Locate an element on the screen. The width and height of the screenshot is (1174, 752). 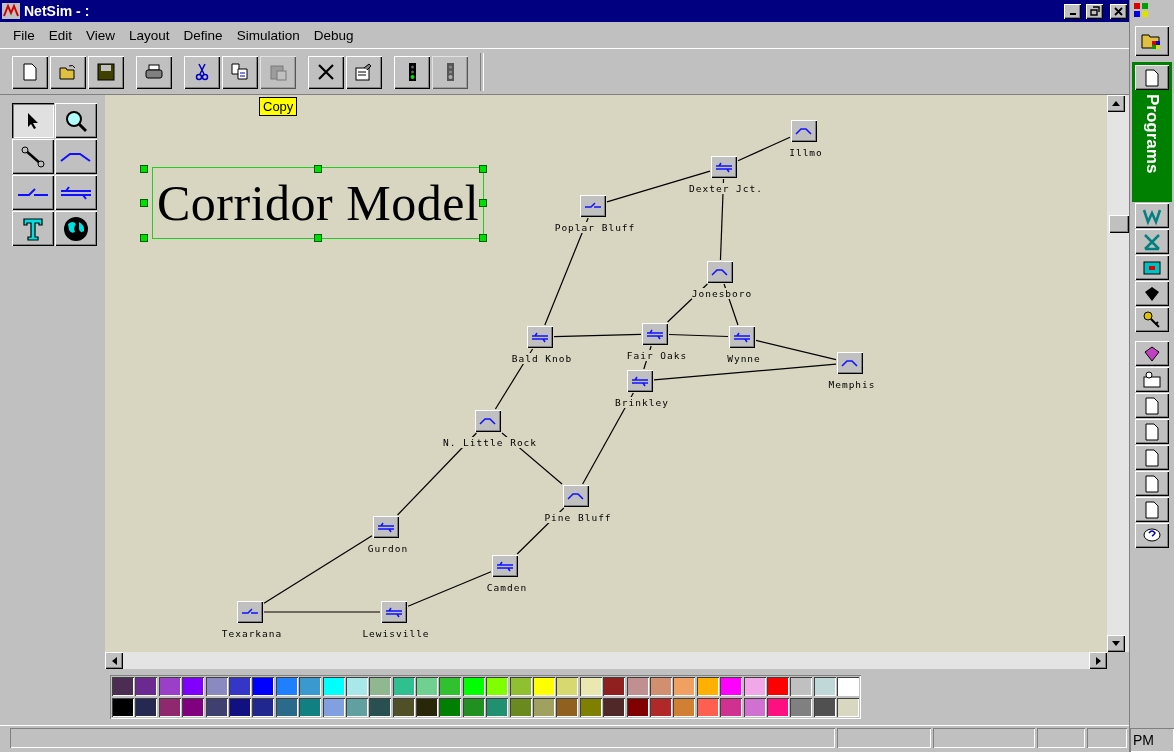
node-label: Texarkana is located at coordinates (252, 633).